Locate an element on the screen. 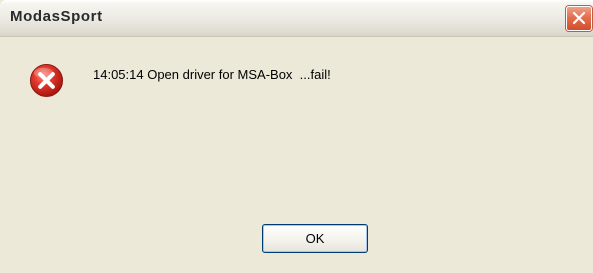 The height and width of the screenshot is (273, 593). ok-button: OK is located at coordinates (315, 238).